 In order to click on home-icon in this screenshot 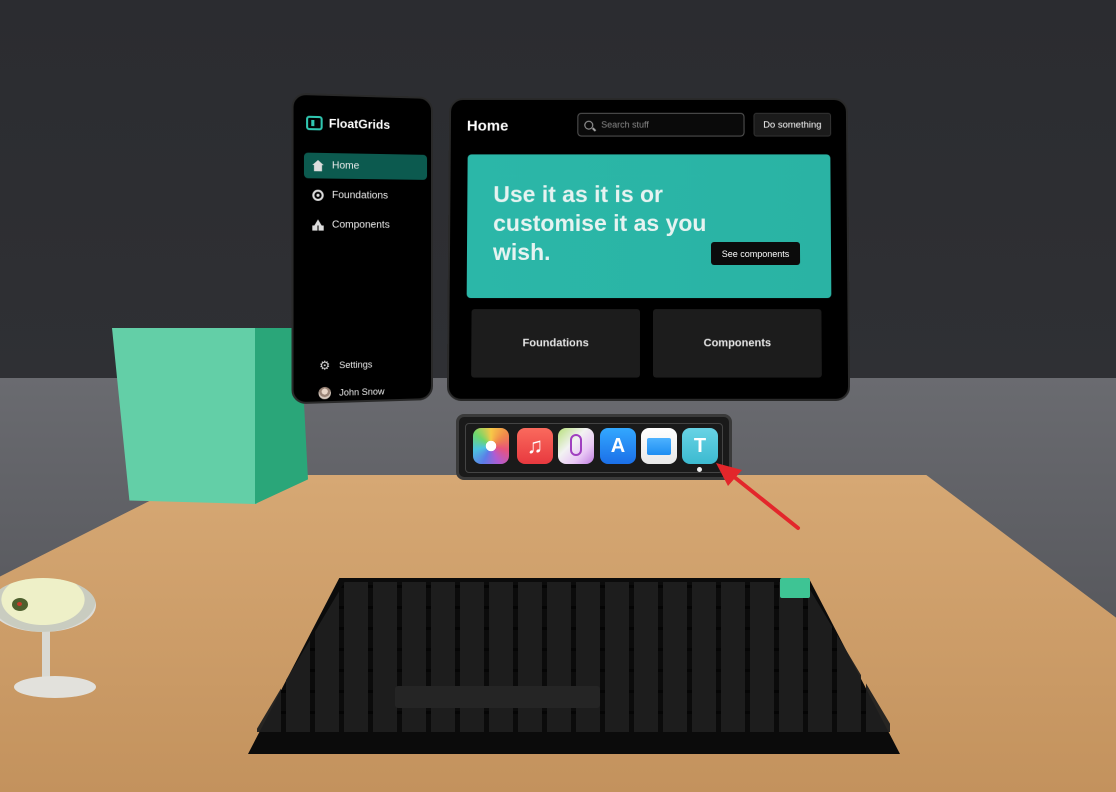, I will do `click(317, 165)`.